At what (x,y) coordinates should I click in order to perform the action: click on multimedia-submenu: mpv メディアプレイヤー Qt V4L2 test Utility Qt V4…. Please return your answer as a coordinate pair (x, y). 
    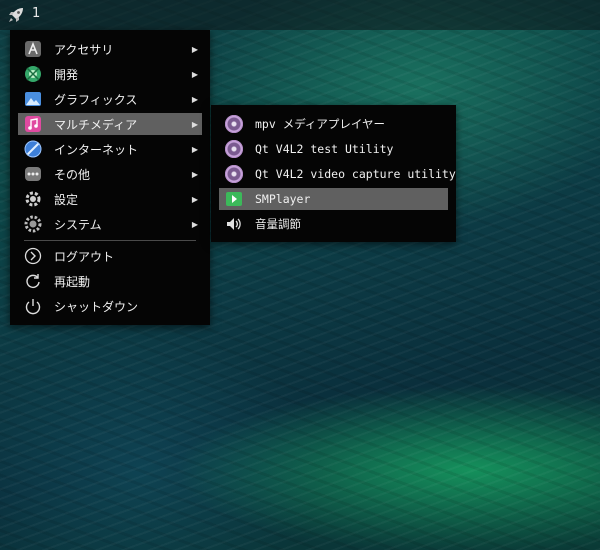
    Looking at the image, I should click on (333, 173).